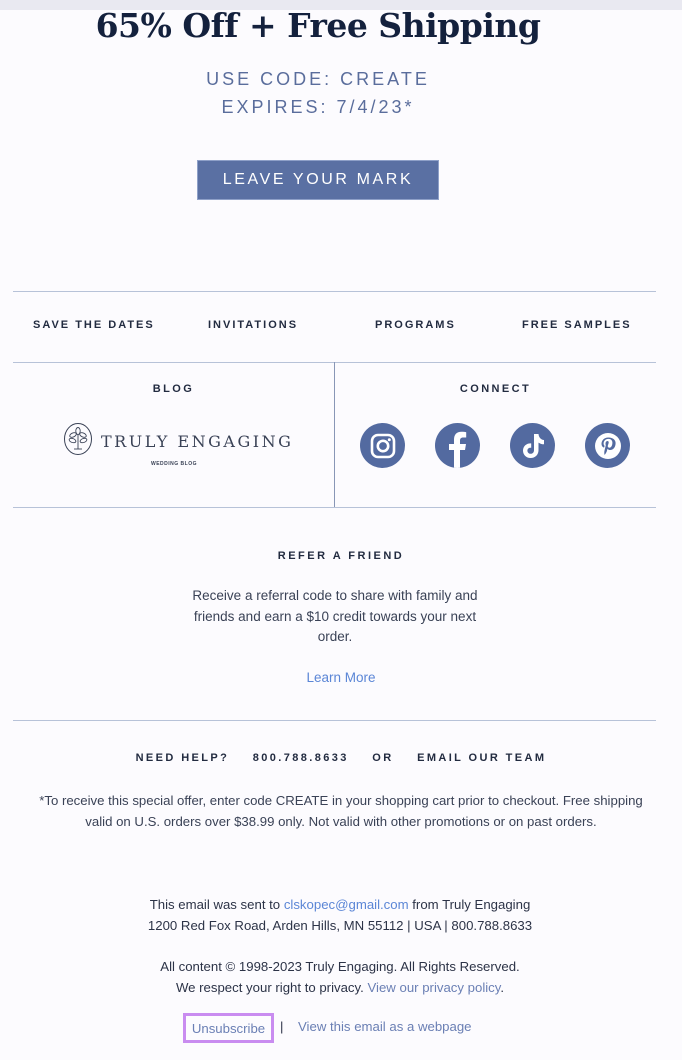  I want to click on leave-your-mark-button: LEAVE YOUR MARK, so click(318, 180).